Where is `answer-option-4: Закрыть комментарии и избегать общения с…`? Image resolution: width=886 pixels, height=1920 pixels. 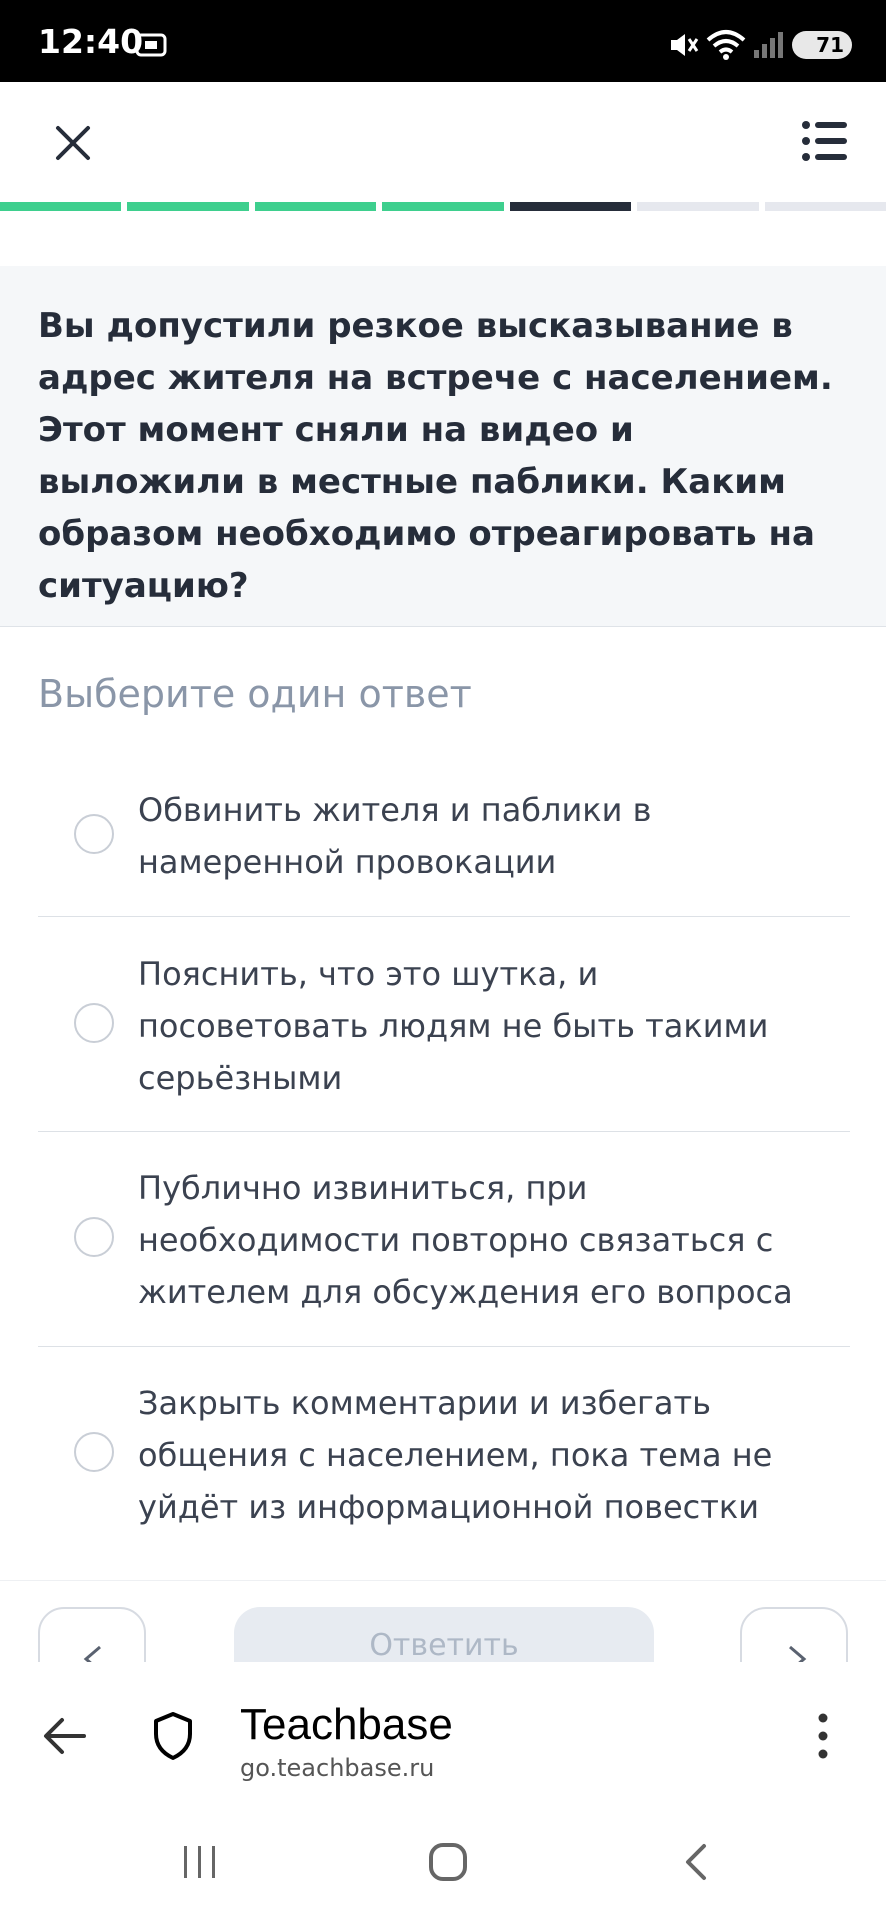 answer-option-4: Закрыть комментарии и избегать общения с… is located at coordinates (444, 1464).